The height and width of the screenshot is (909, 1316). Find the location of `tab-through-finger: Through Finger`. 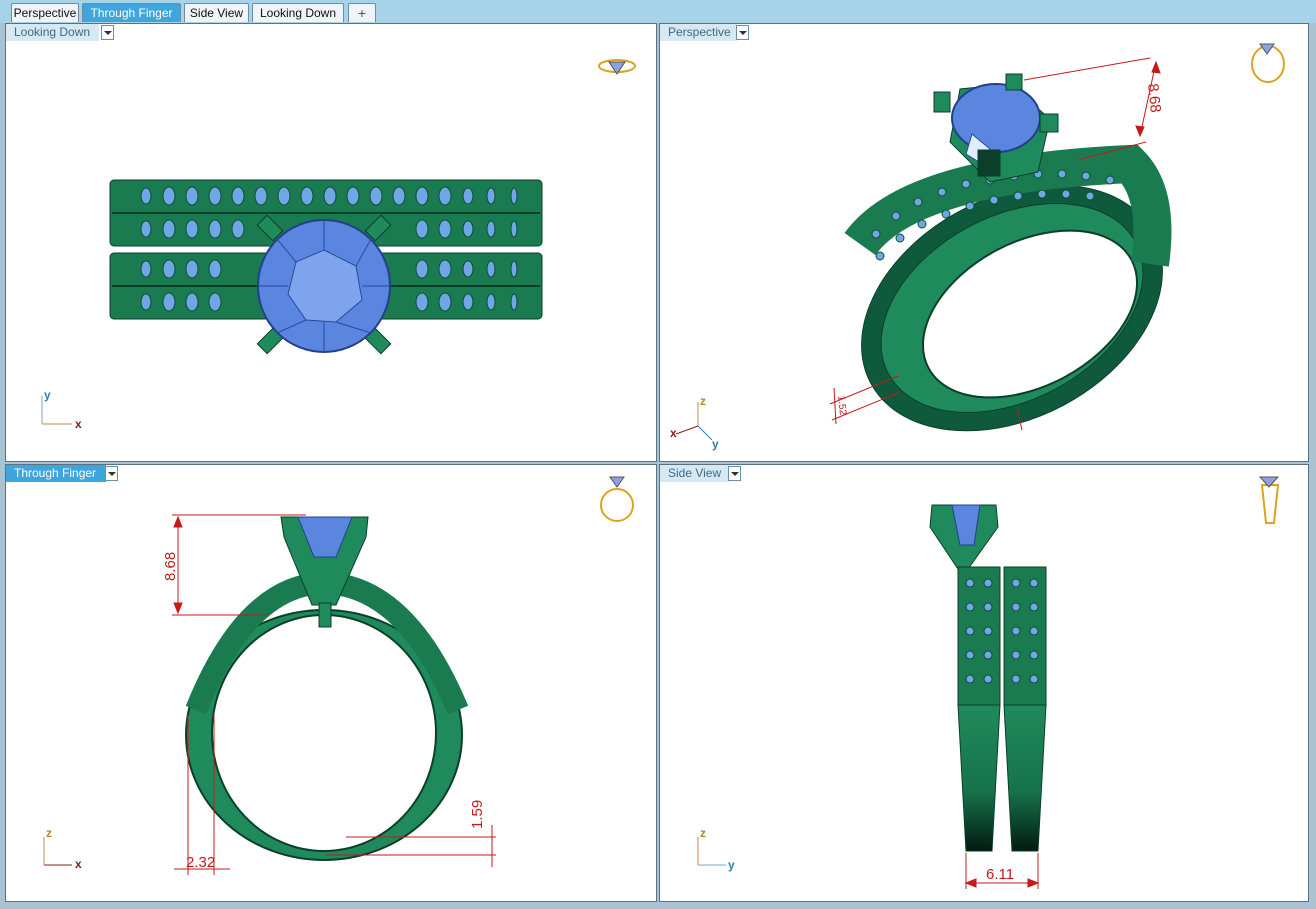

tab-through-finger: Through Finger is located at coordinates (131, 12).